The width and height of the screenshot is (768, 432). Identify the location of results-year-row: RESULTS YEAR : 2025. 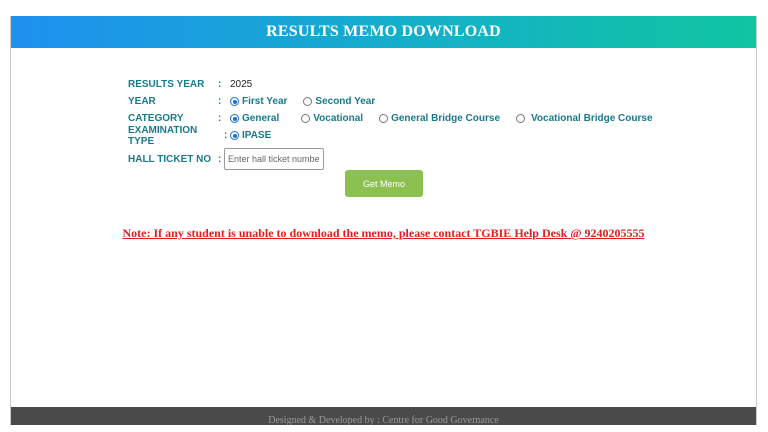
(398, 84).